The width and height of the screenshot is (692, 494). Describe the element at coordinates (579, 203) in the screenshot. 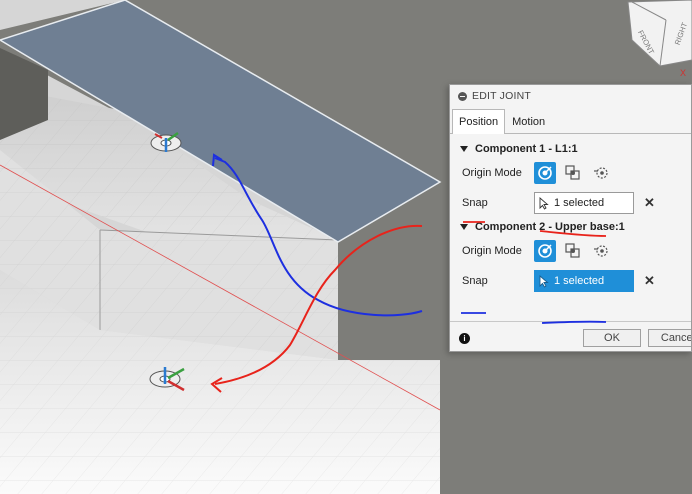

I see `snap-1-value: 1 selected` at that location.